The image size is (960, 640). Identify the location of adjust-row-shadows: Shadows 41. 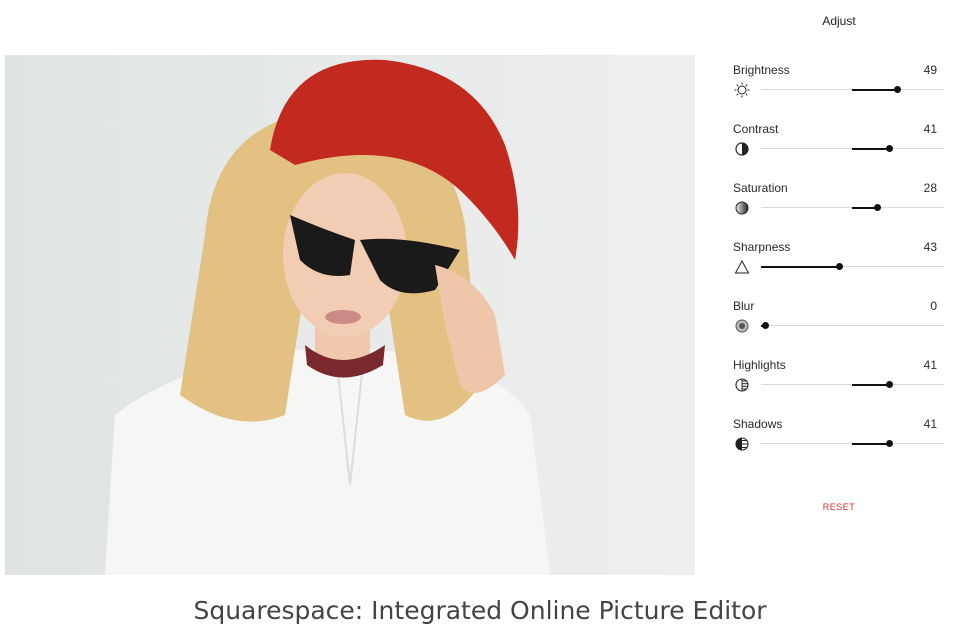
(838, 442).